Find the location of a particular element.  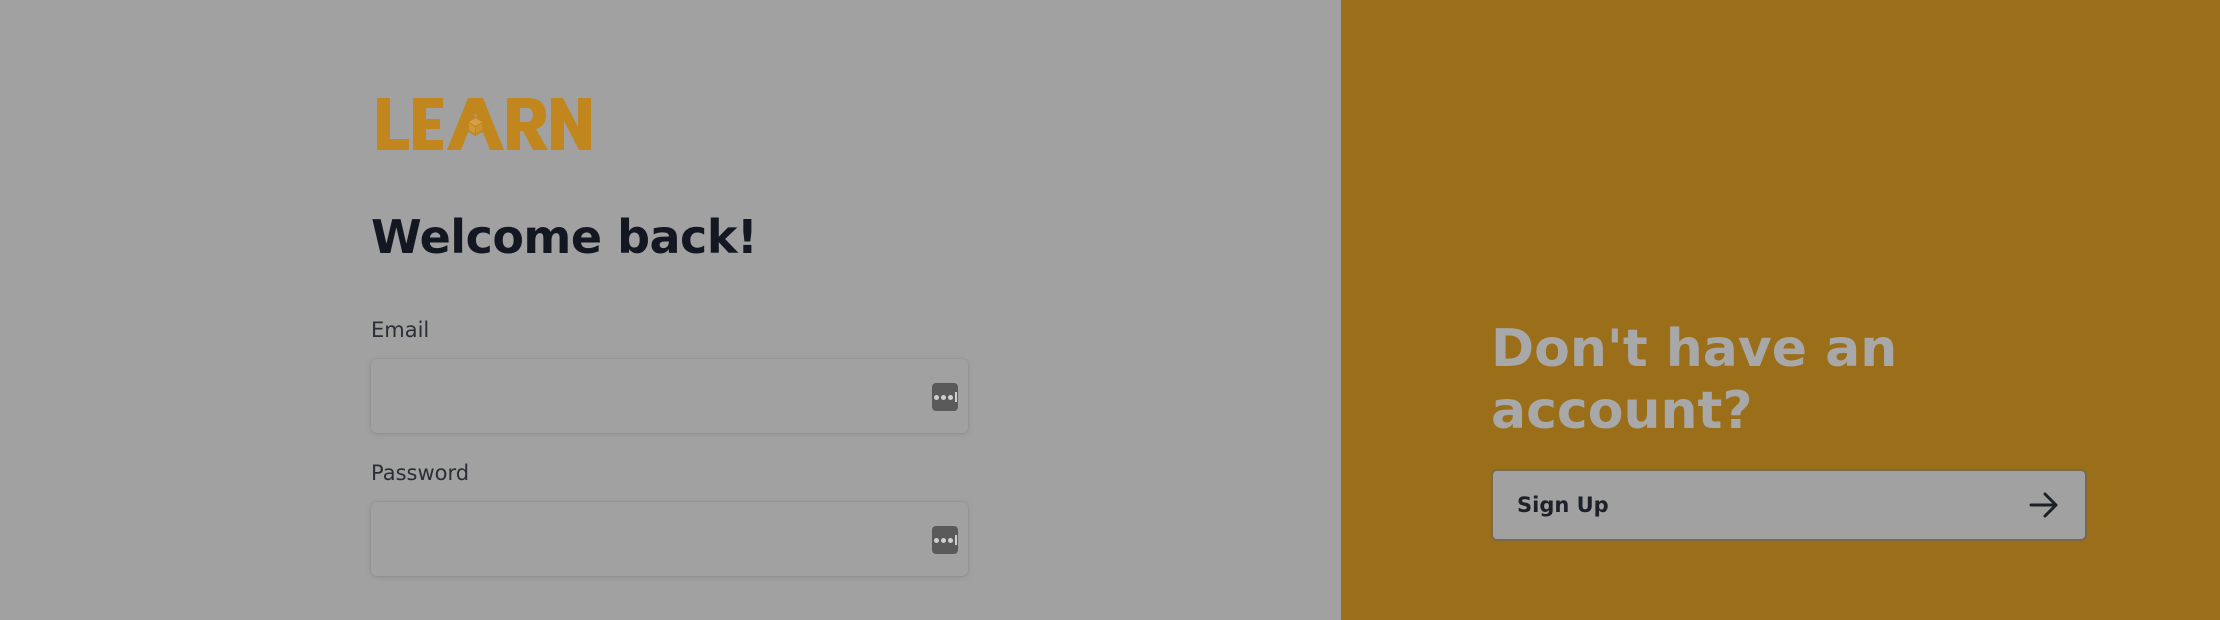

email-field is located at coordinates (669, 396).